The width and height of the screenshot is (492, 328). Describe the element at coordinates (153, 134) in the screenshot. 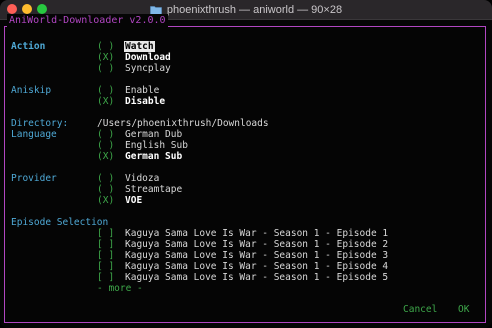

I see `language-german-dub-option: German Dub` at that location.